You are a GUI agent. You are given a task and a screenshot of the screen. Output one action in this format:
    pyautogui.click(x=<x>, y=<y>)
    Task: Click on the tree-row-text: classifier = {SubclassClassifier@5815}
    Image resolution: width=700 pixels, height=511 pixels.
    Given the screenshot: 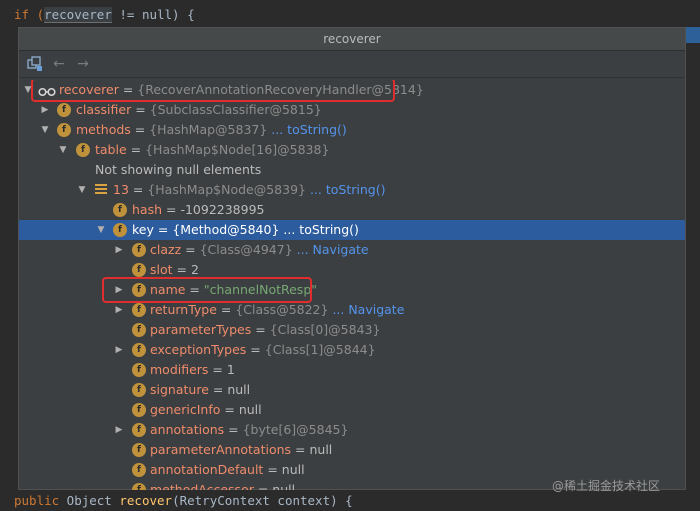 What is the action you would take?
    pyautogui.click(x=199, y=110)
    